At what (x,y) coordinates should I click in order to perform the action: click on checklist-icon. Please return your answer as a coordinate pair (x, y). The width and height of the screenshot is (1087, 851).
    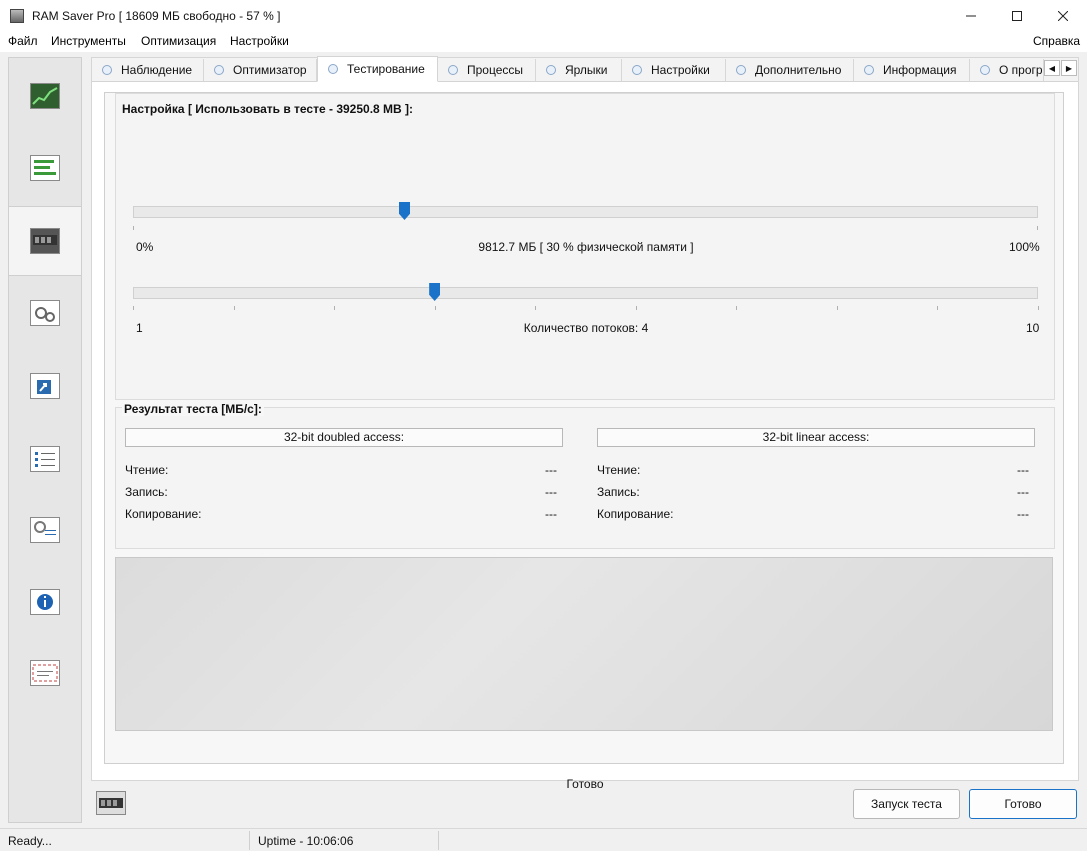
    Looking at the image, I should click on (45, 459).